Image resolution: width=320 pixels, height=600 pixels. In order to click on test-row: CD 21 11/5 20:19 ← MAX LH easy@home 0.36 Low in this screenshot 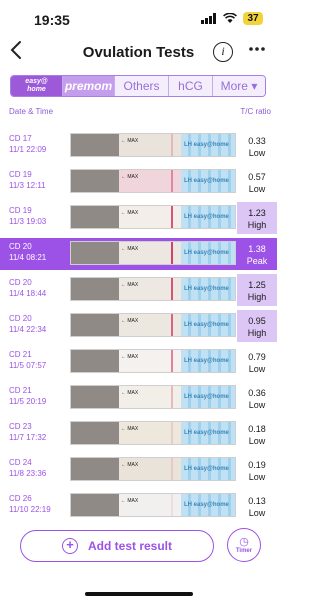, I will do `click(138, 398)`.